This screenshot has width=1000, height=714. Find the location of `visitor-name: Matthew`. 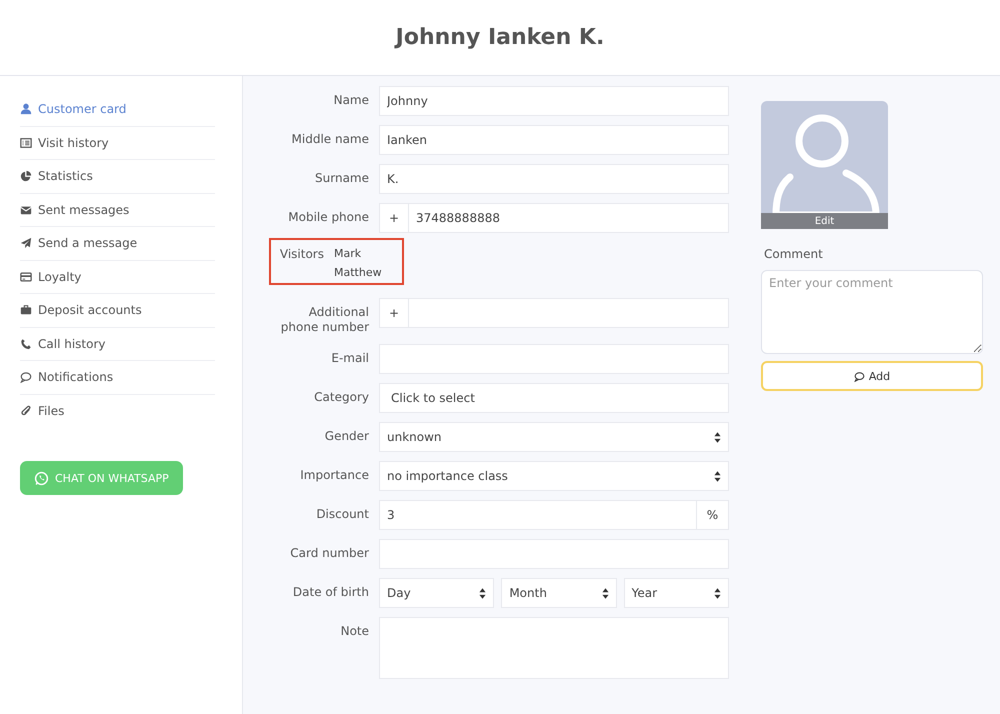

visitor-name: Matthew is located at coordinates (358, 272).